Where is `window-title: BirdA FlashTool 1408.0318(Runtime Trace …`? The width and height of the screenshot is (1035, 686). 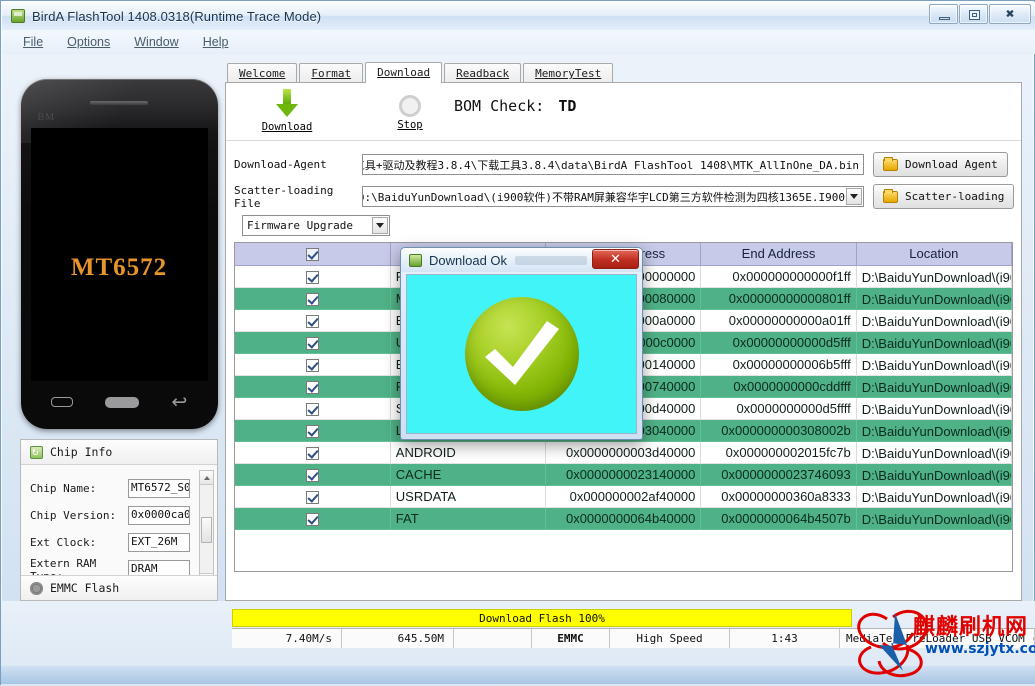 window-title: BirdA FlashTool 1408.0318(Runtime Trace … is located at coordinates (177, 16).